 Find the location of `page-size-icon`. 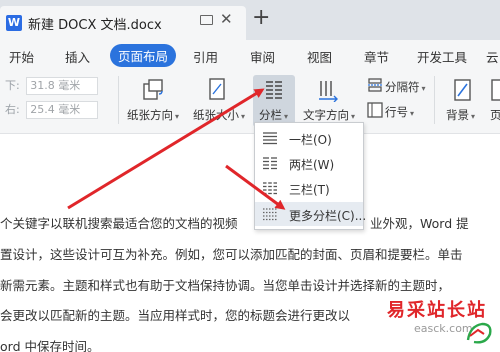

page-size-icon is located at coordinates (217, 89).